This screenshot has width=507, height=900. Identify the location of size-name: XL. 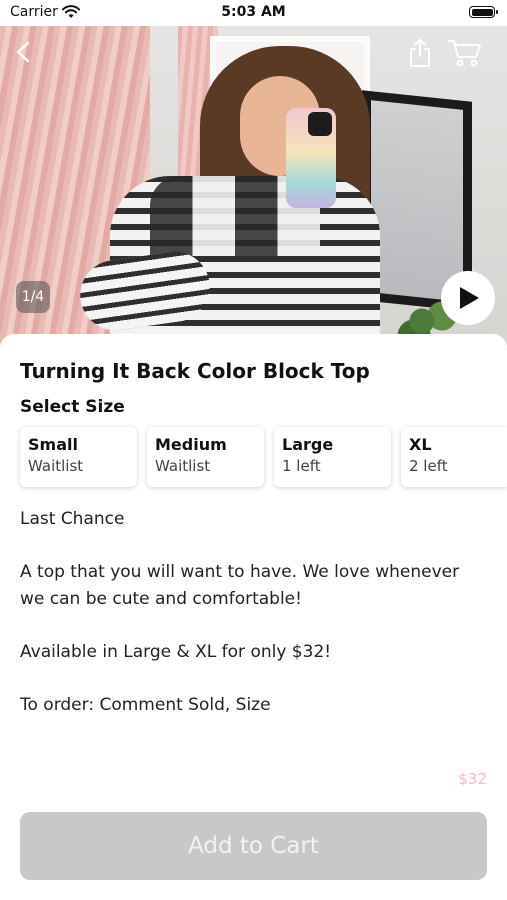
(420, 444).